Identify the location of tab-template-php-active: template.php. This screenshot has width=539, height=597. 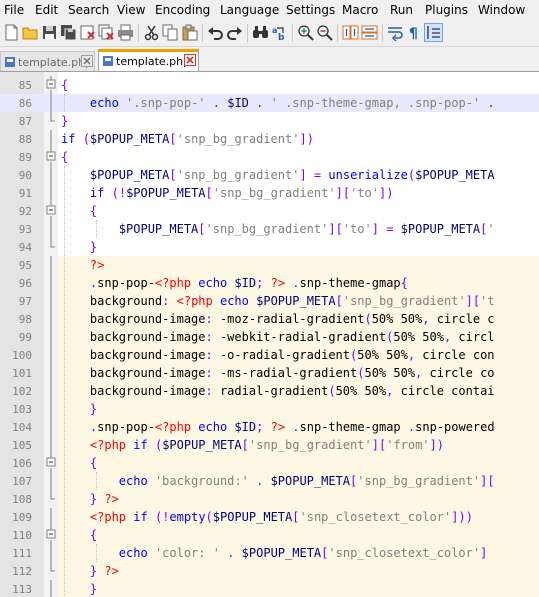
(148, 60).